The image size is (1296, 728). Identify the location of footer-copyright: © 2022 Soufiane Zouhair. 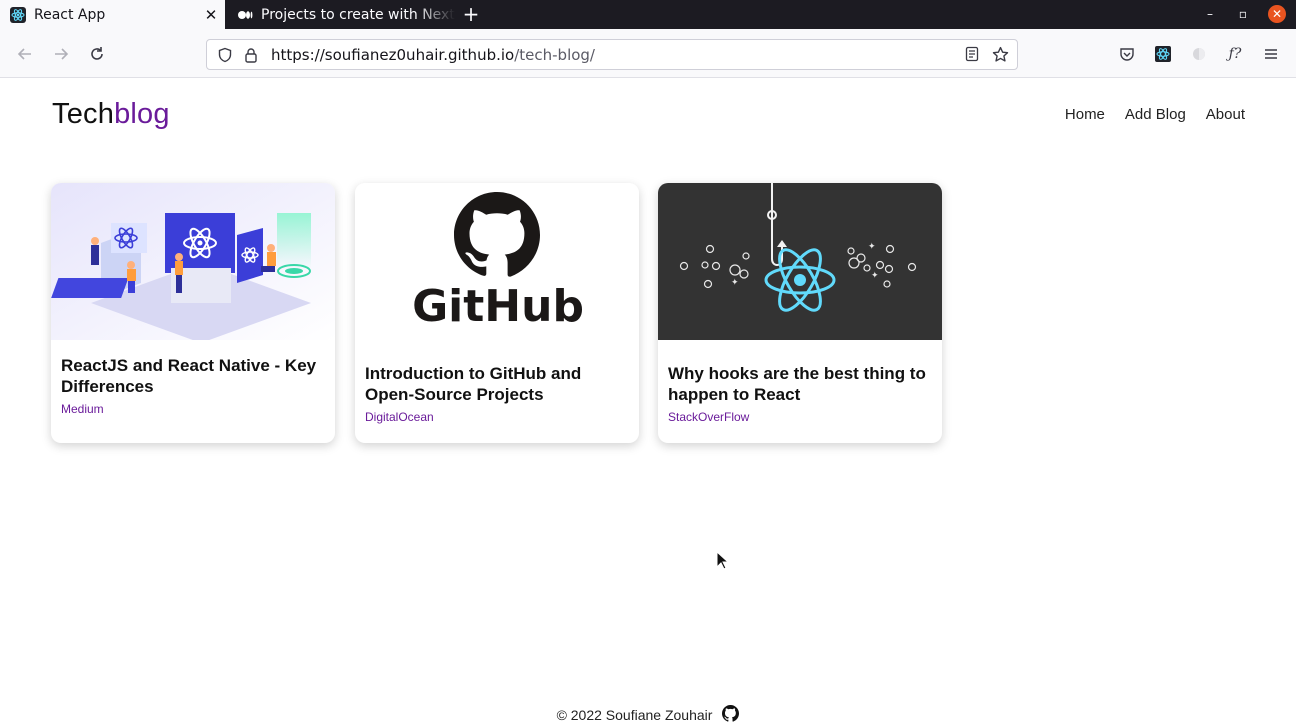
(634, 715).